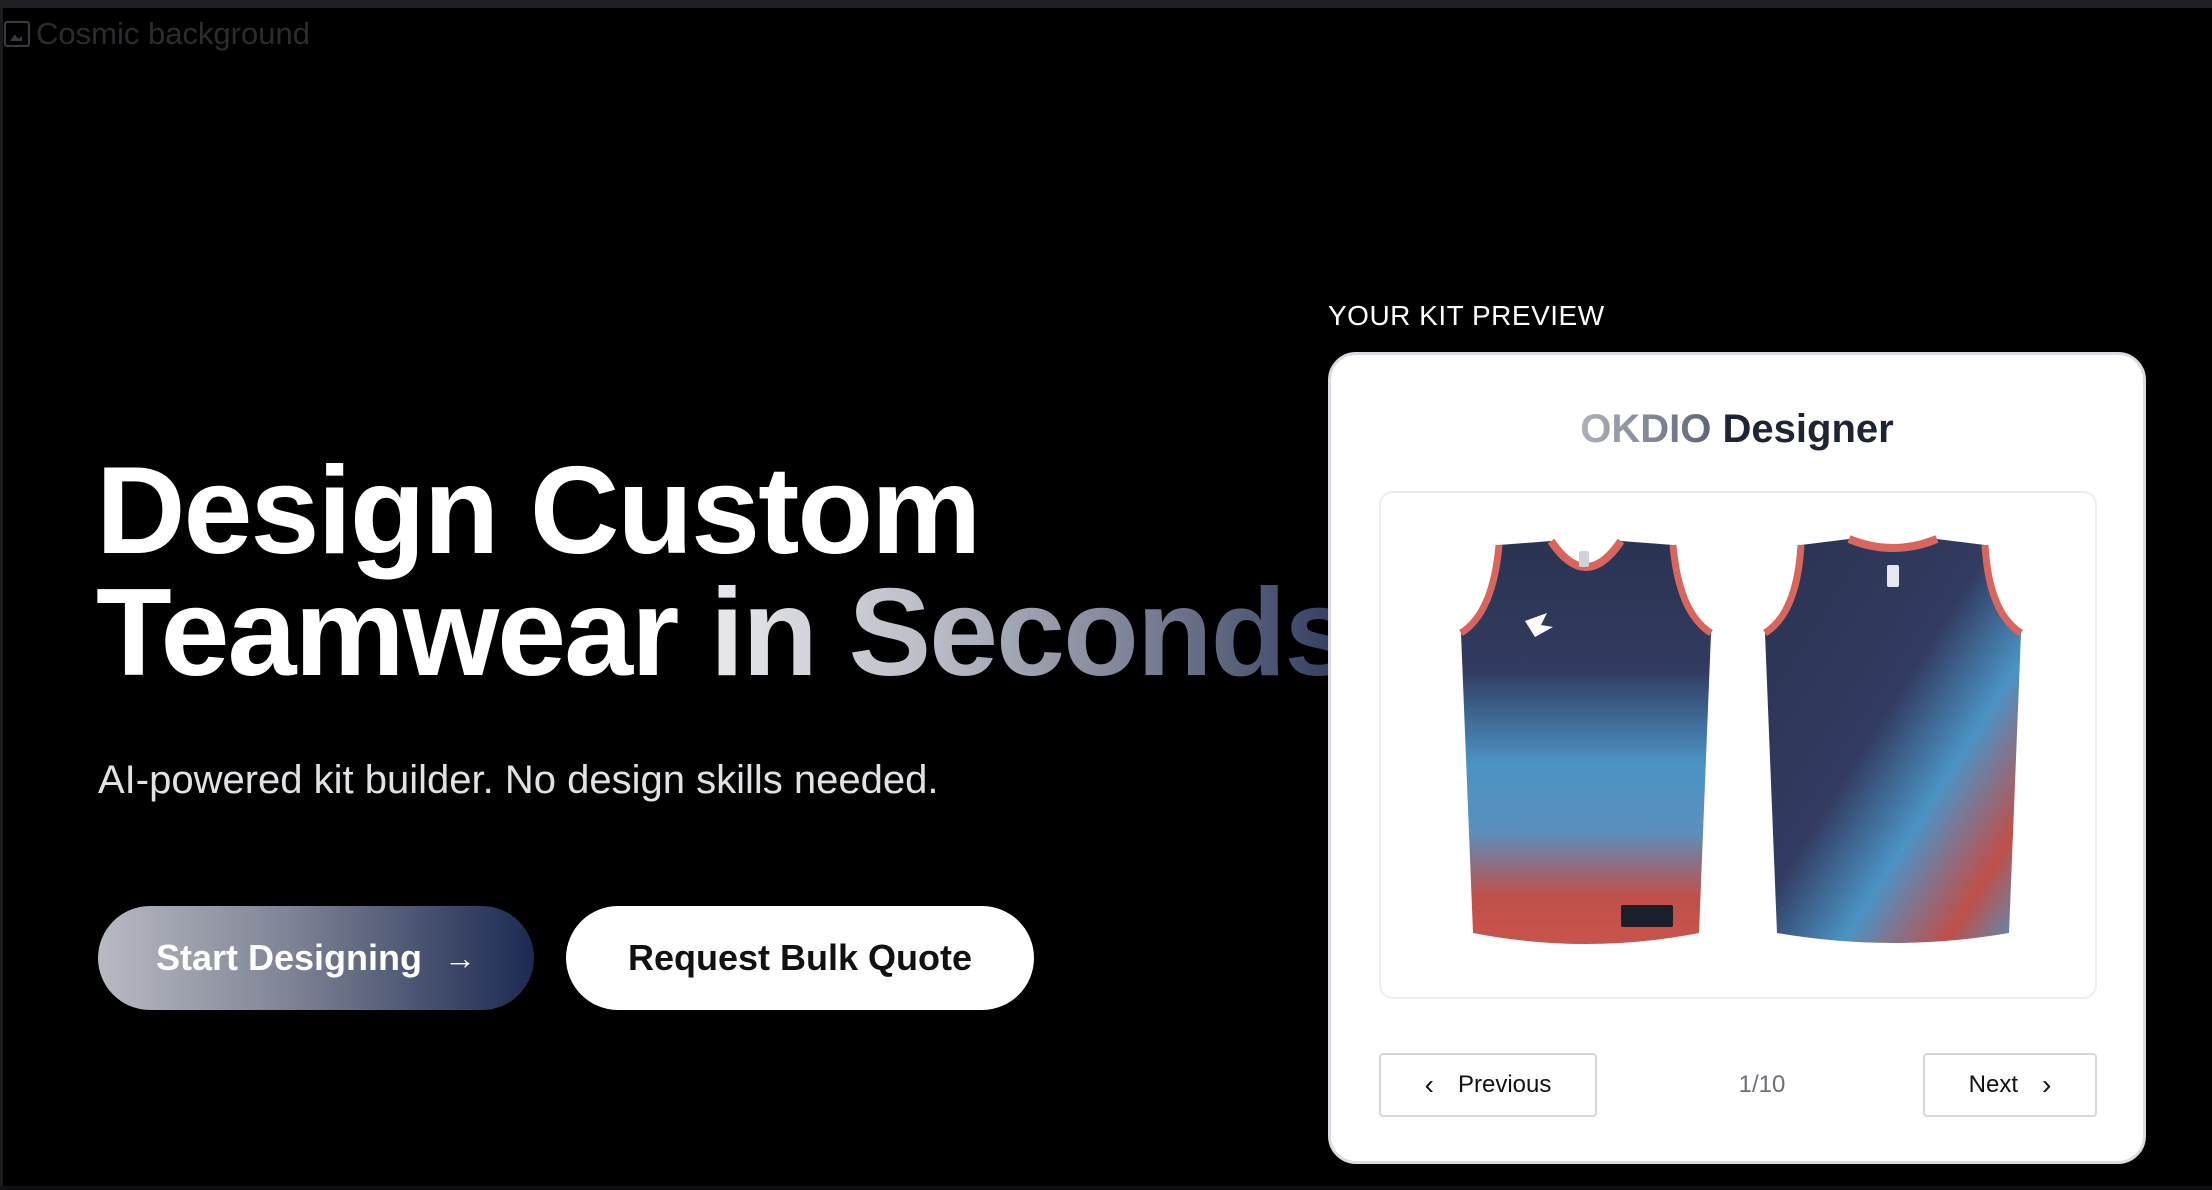 The width and height of the screenshot is (2212, 1190). What do you see at coordinates (387, 633) in the screenshot?
I see `hero-title-plain: Teamwear` at bounding box center [387, 633].